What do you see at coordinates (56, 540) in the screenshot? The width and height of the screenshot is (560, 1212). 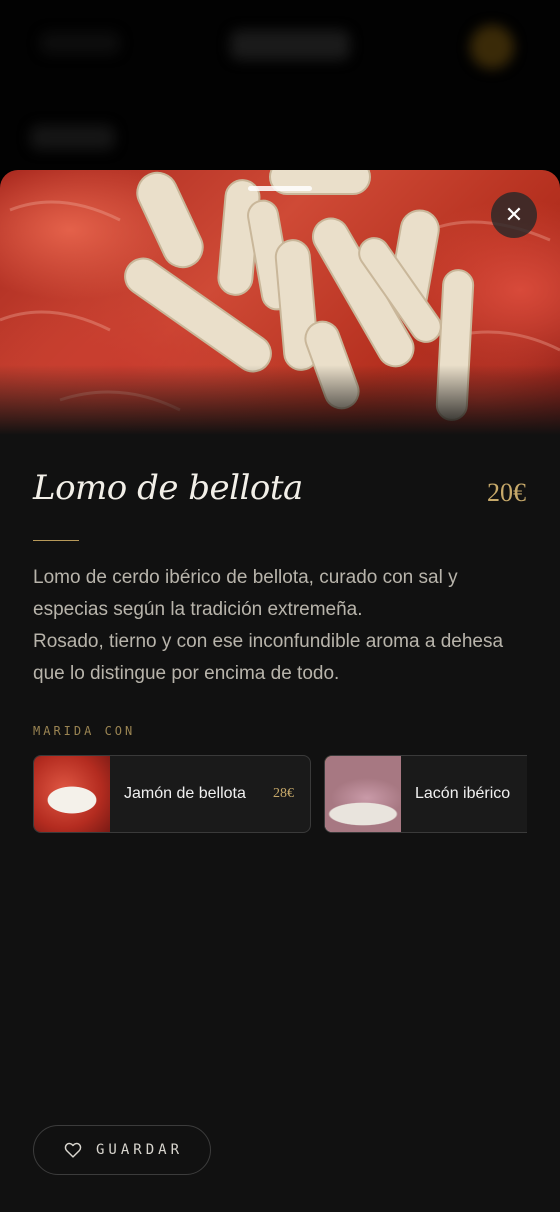 I see `title-divider` at bounding box center [56, 540].